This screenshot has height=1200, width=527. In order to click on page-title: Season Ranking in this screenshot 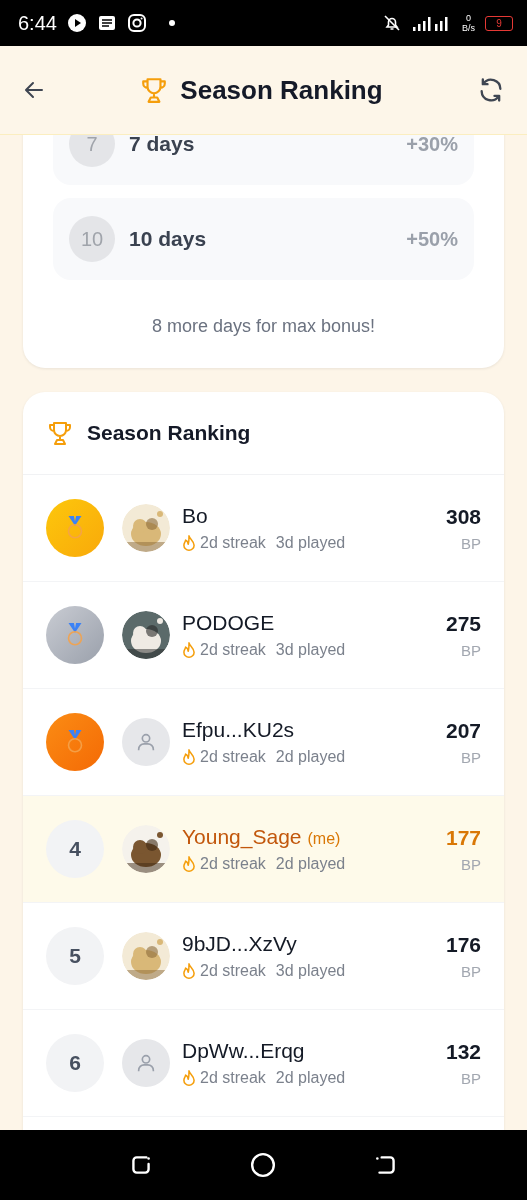, I will do `click(281, 90)`.